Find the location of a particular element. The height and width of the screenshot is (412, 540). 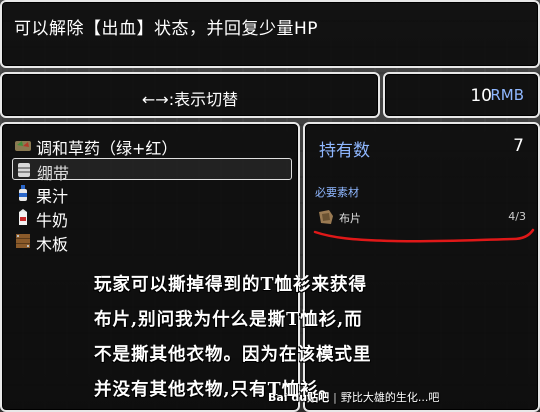

money-value: 10 is located at coordinates (481, 96).